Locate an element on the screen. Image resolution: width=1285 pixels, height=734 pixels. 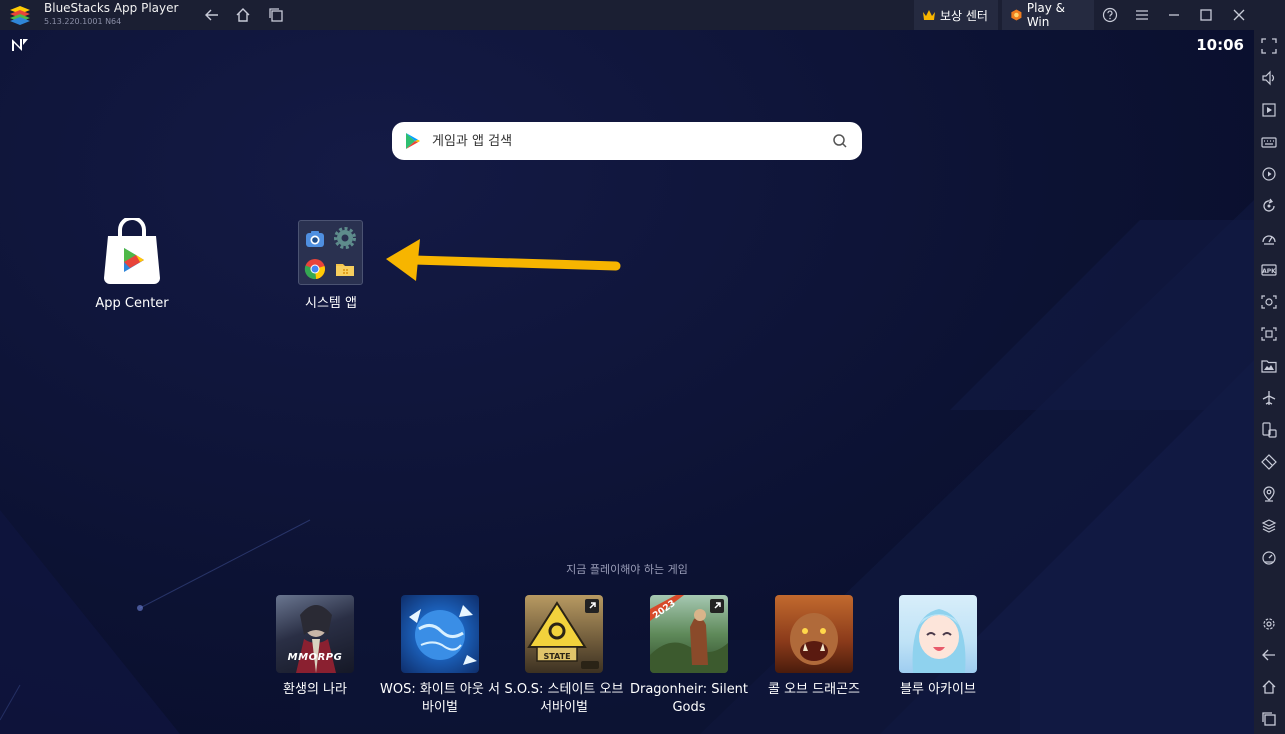
system-apps-shortcut: 시스템 앱 is located at coordinates (331, 298).